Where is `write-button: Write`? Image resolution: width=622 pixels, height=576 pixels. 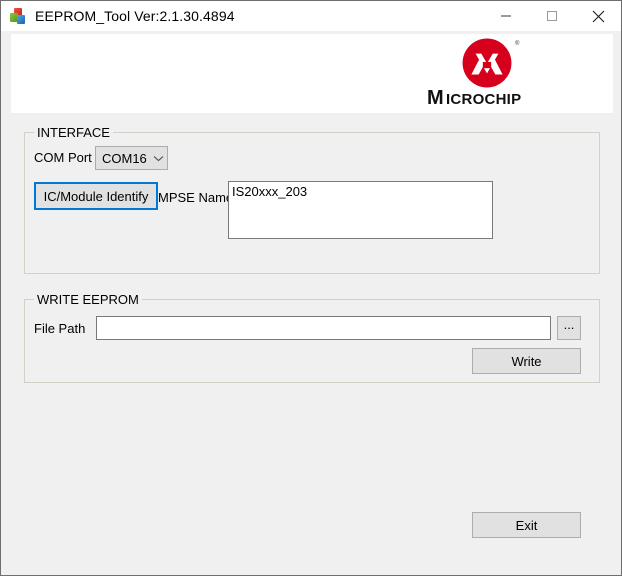
write-button: Write is located at coordinates (526, 361).